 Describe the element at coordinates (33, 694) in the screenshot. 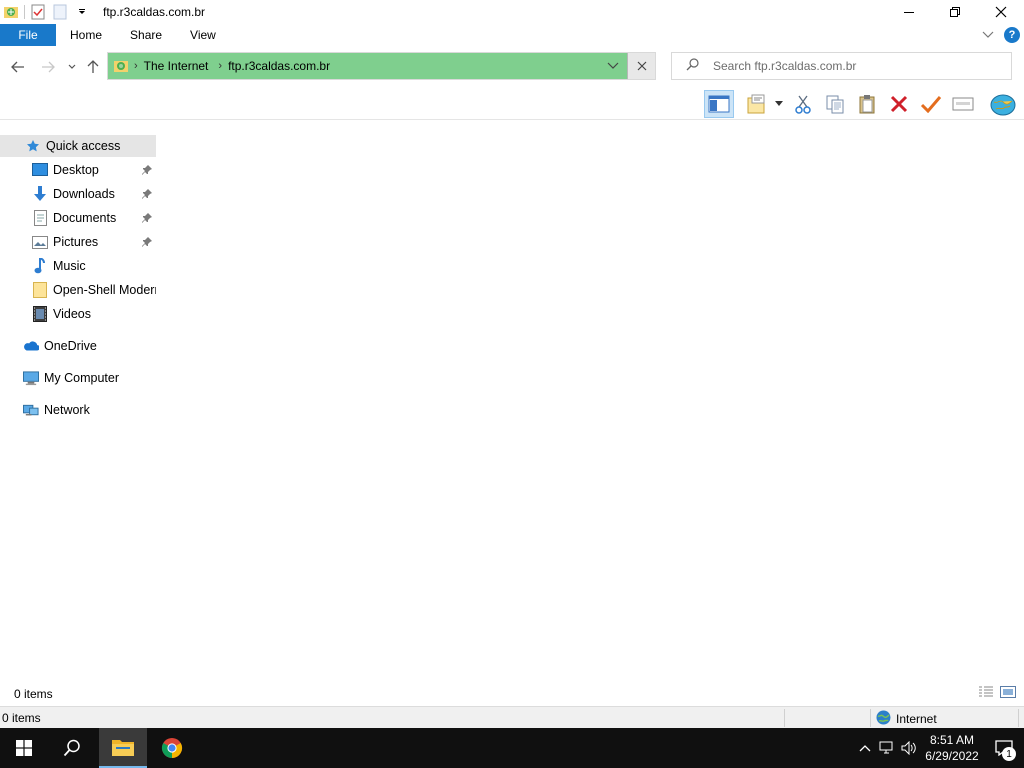

I see `item-count: 0 items` at that location.